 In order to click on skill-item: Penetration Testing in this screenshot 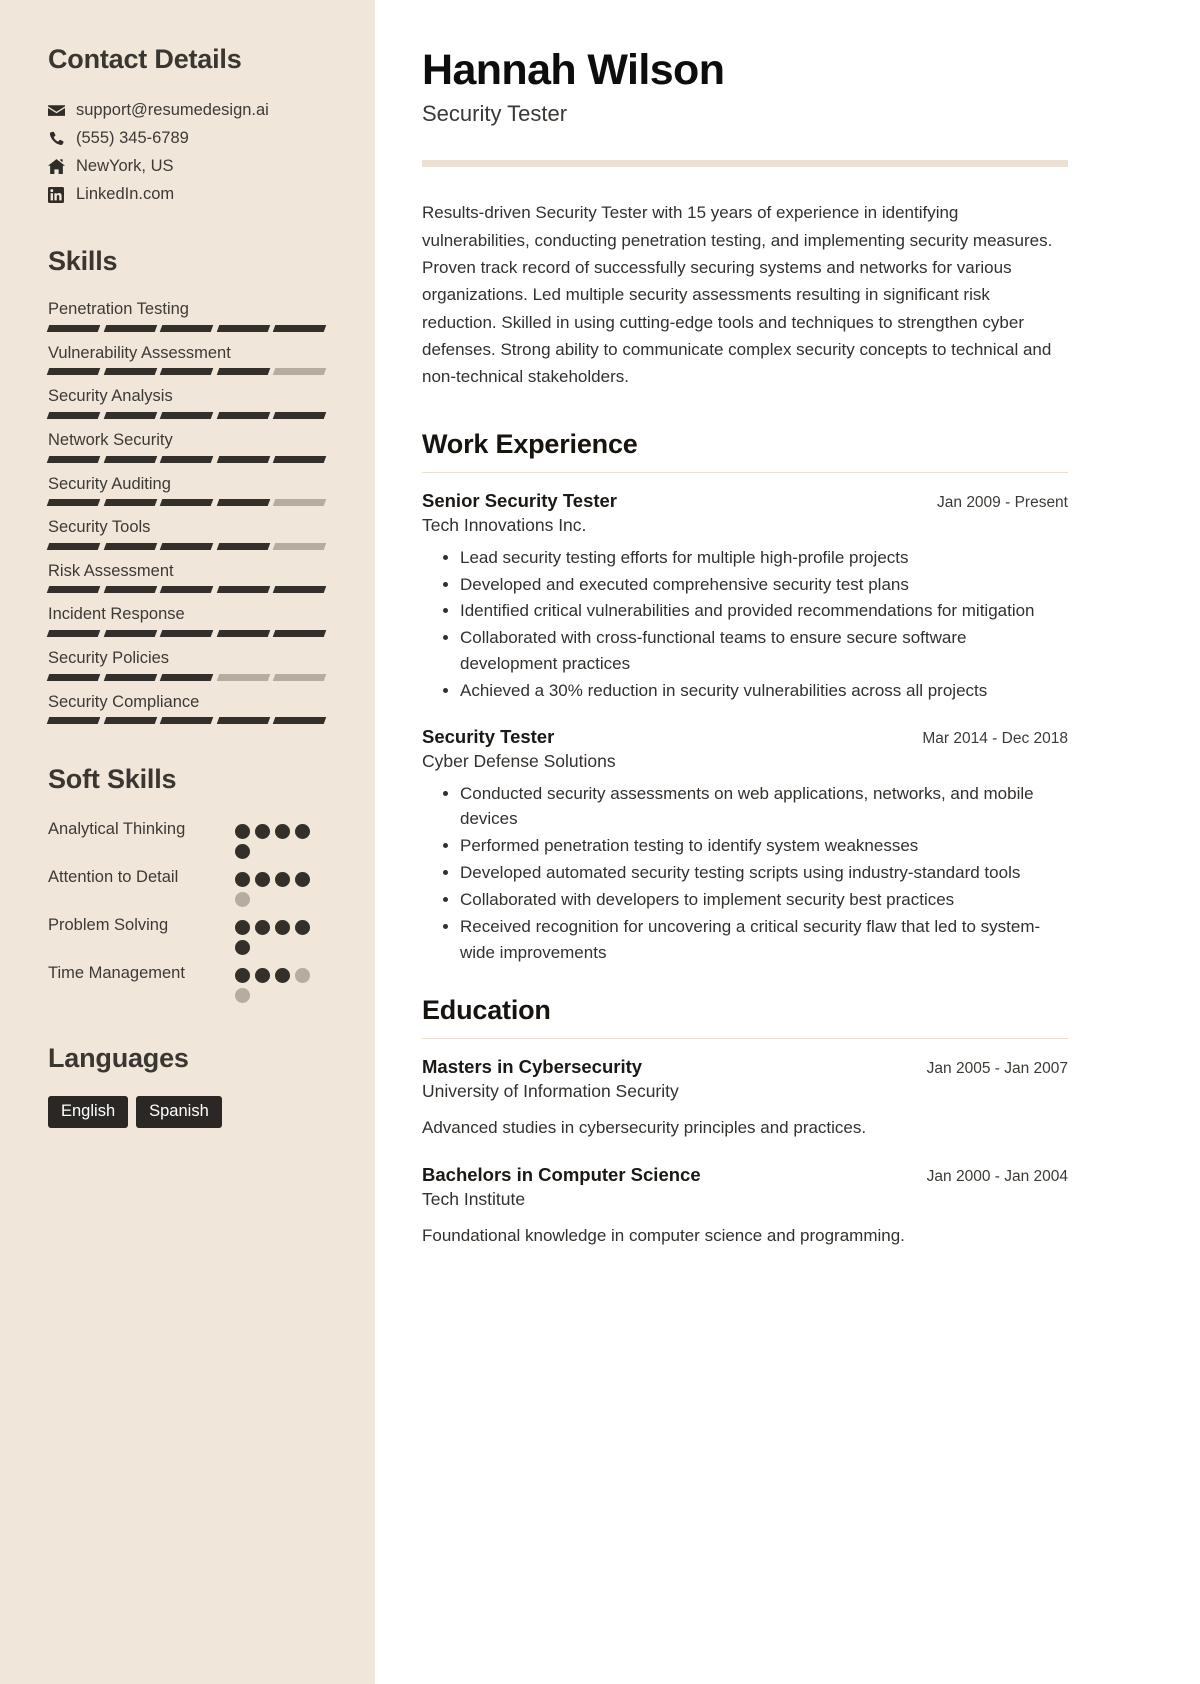, I will do `click(186, 315)`.